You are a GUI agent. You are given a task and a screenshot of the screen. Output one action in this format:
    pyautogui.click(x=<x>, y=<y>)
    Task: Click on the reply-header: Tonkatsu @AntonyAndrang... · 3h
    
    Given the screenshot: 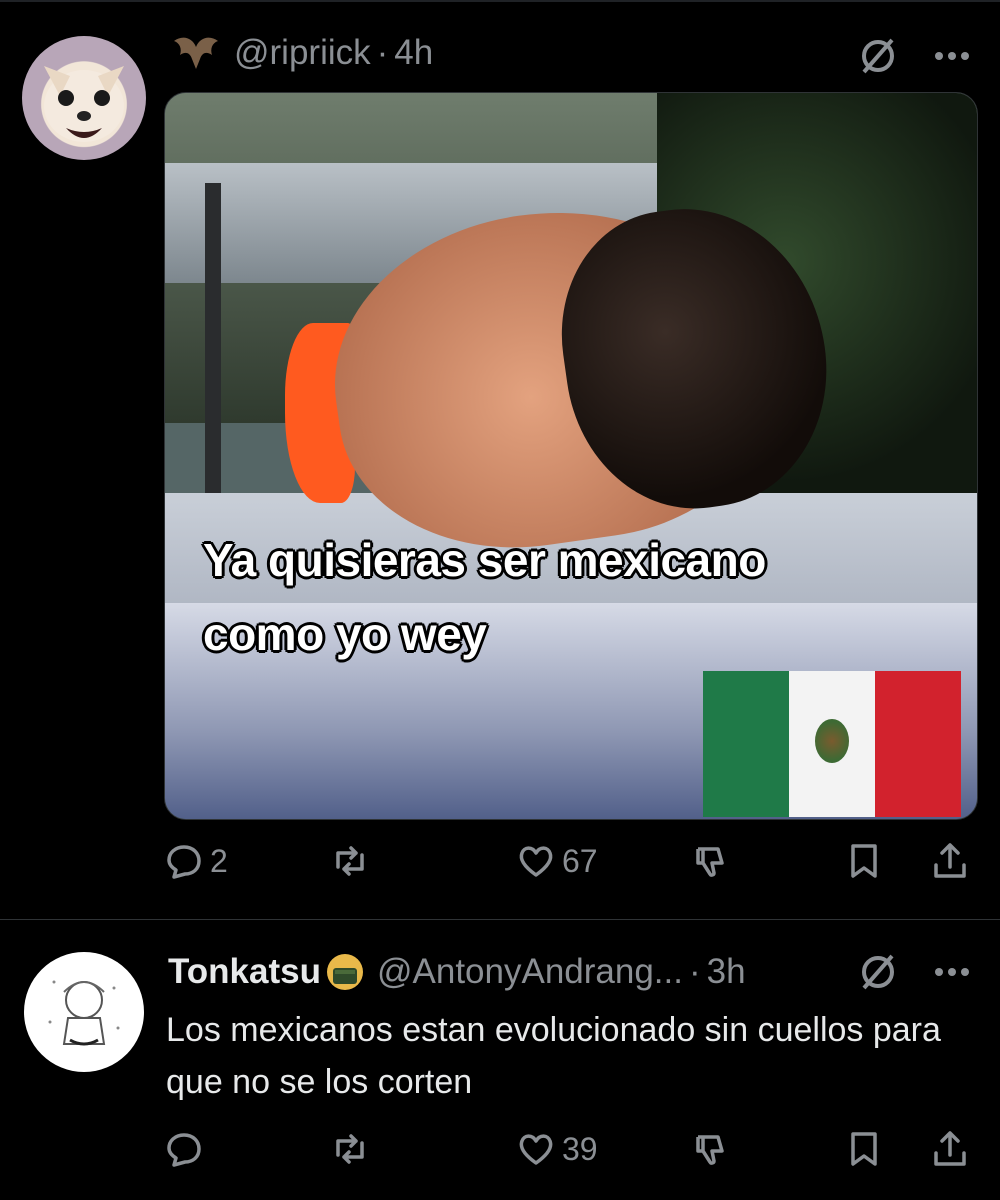 What is the action you would take?
    pyautogui.click(x=457, y=972)
    